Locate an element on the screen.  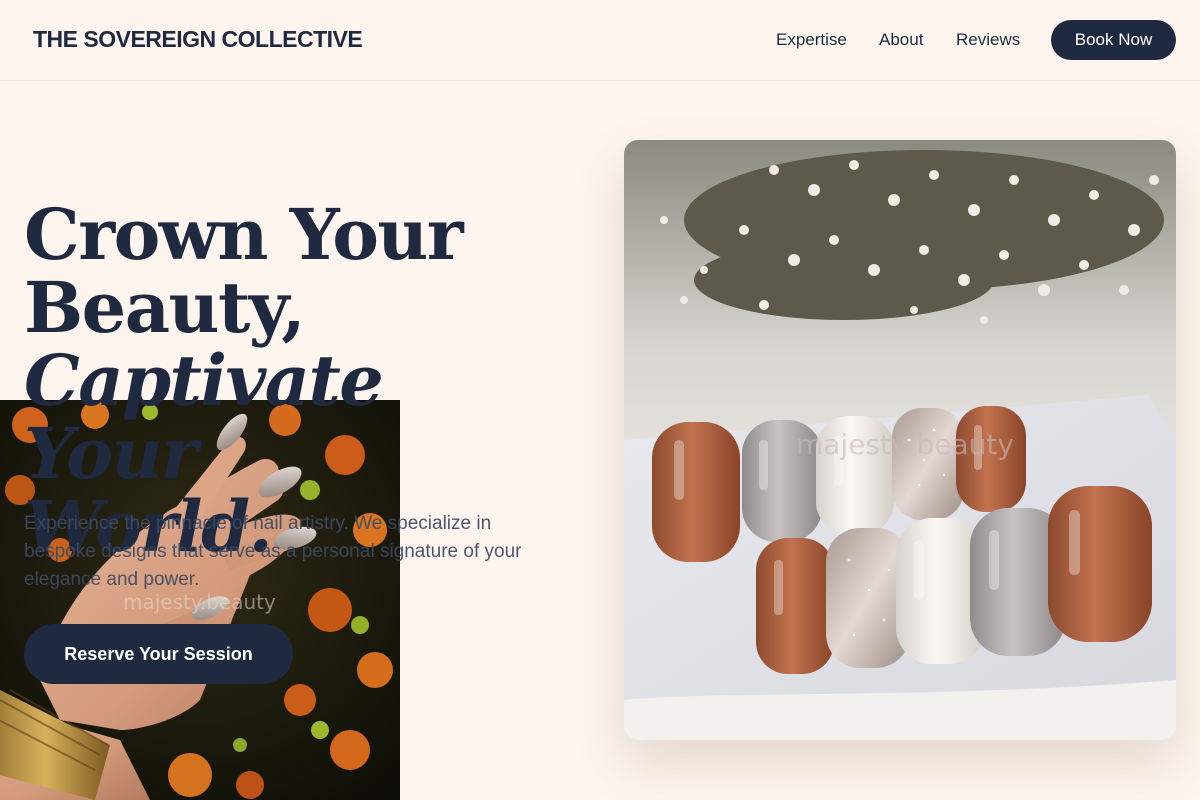
nav-link-expertise: Expertise is located at coordinates (811, 40).